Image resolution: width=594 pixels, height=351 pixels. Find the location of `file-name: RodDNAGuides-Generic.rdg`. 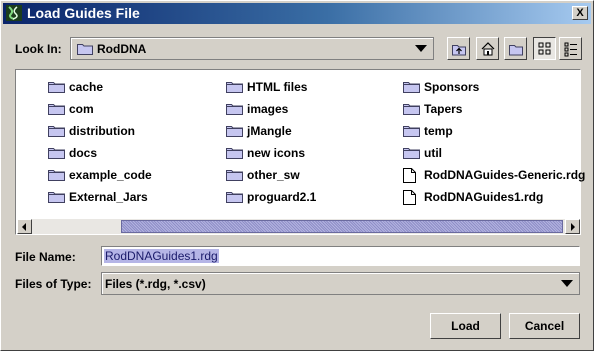

file-name: RodDNAGuides-Generic.rdg is located at coordinates (505, 175).